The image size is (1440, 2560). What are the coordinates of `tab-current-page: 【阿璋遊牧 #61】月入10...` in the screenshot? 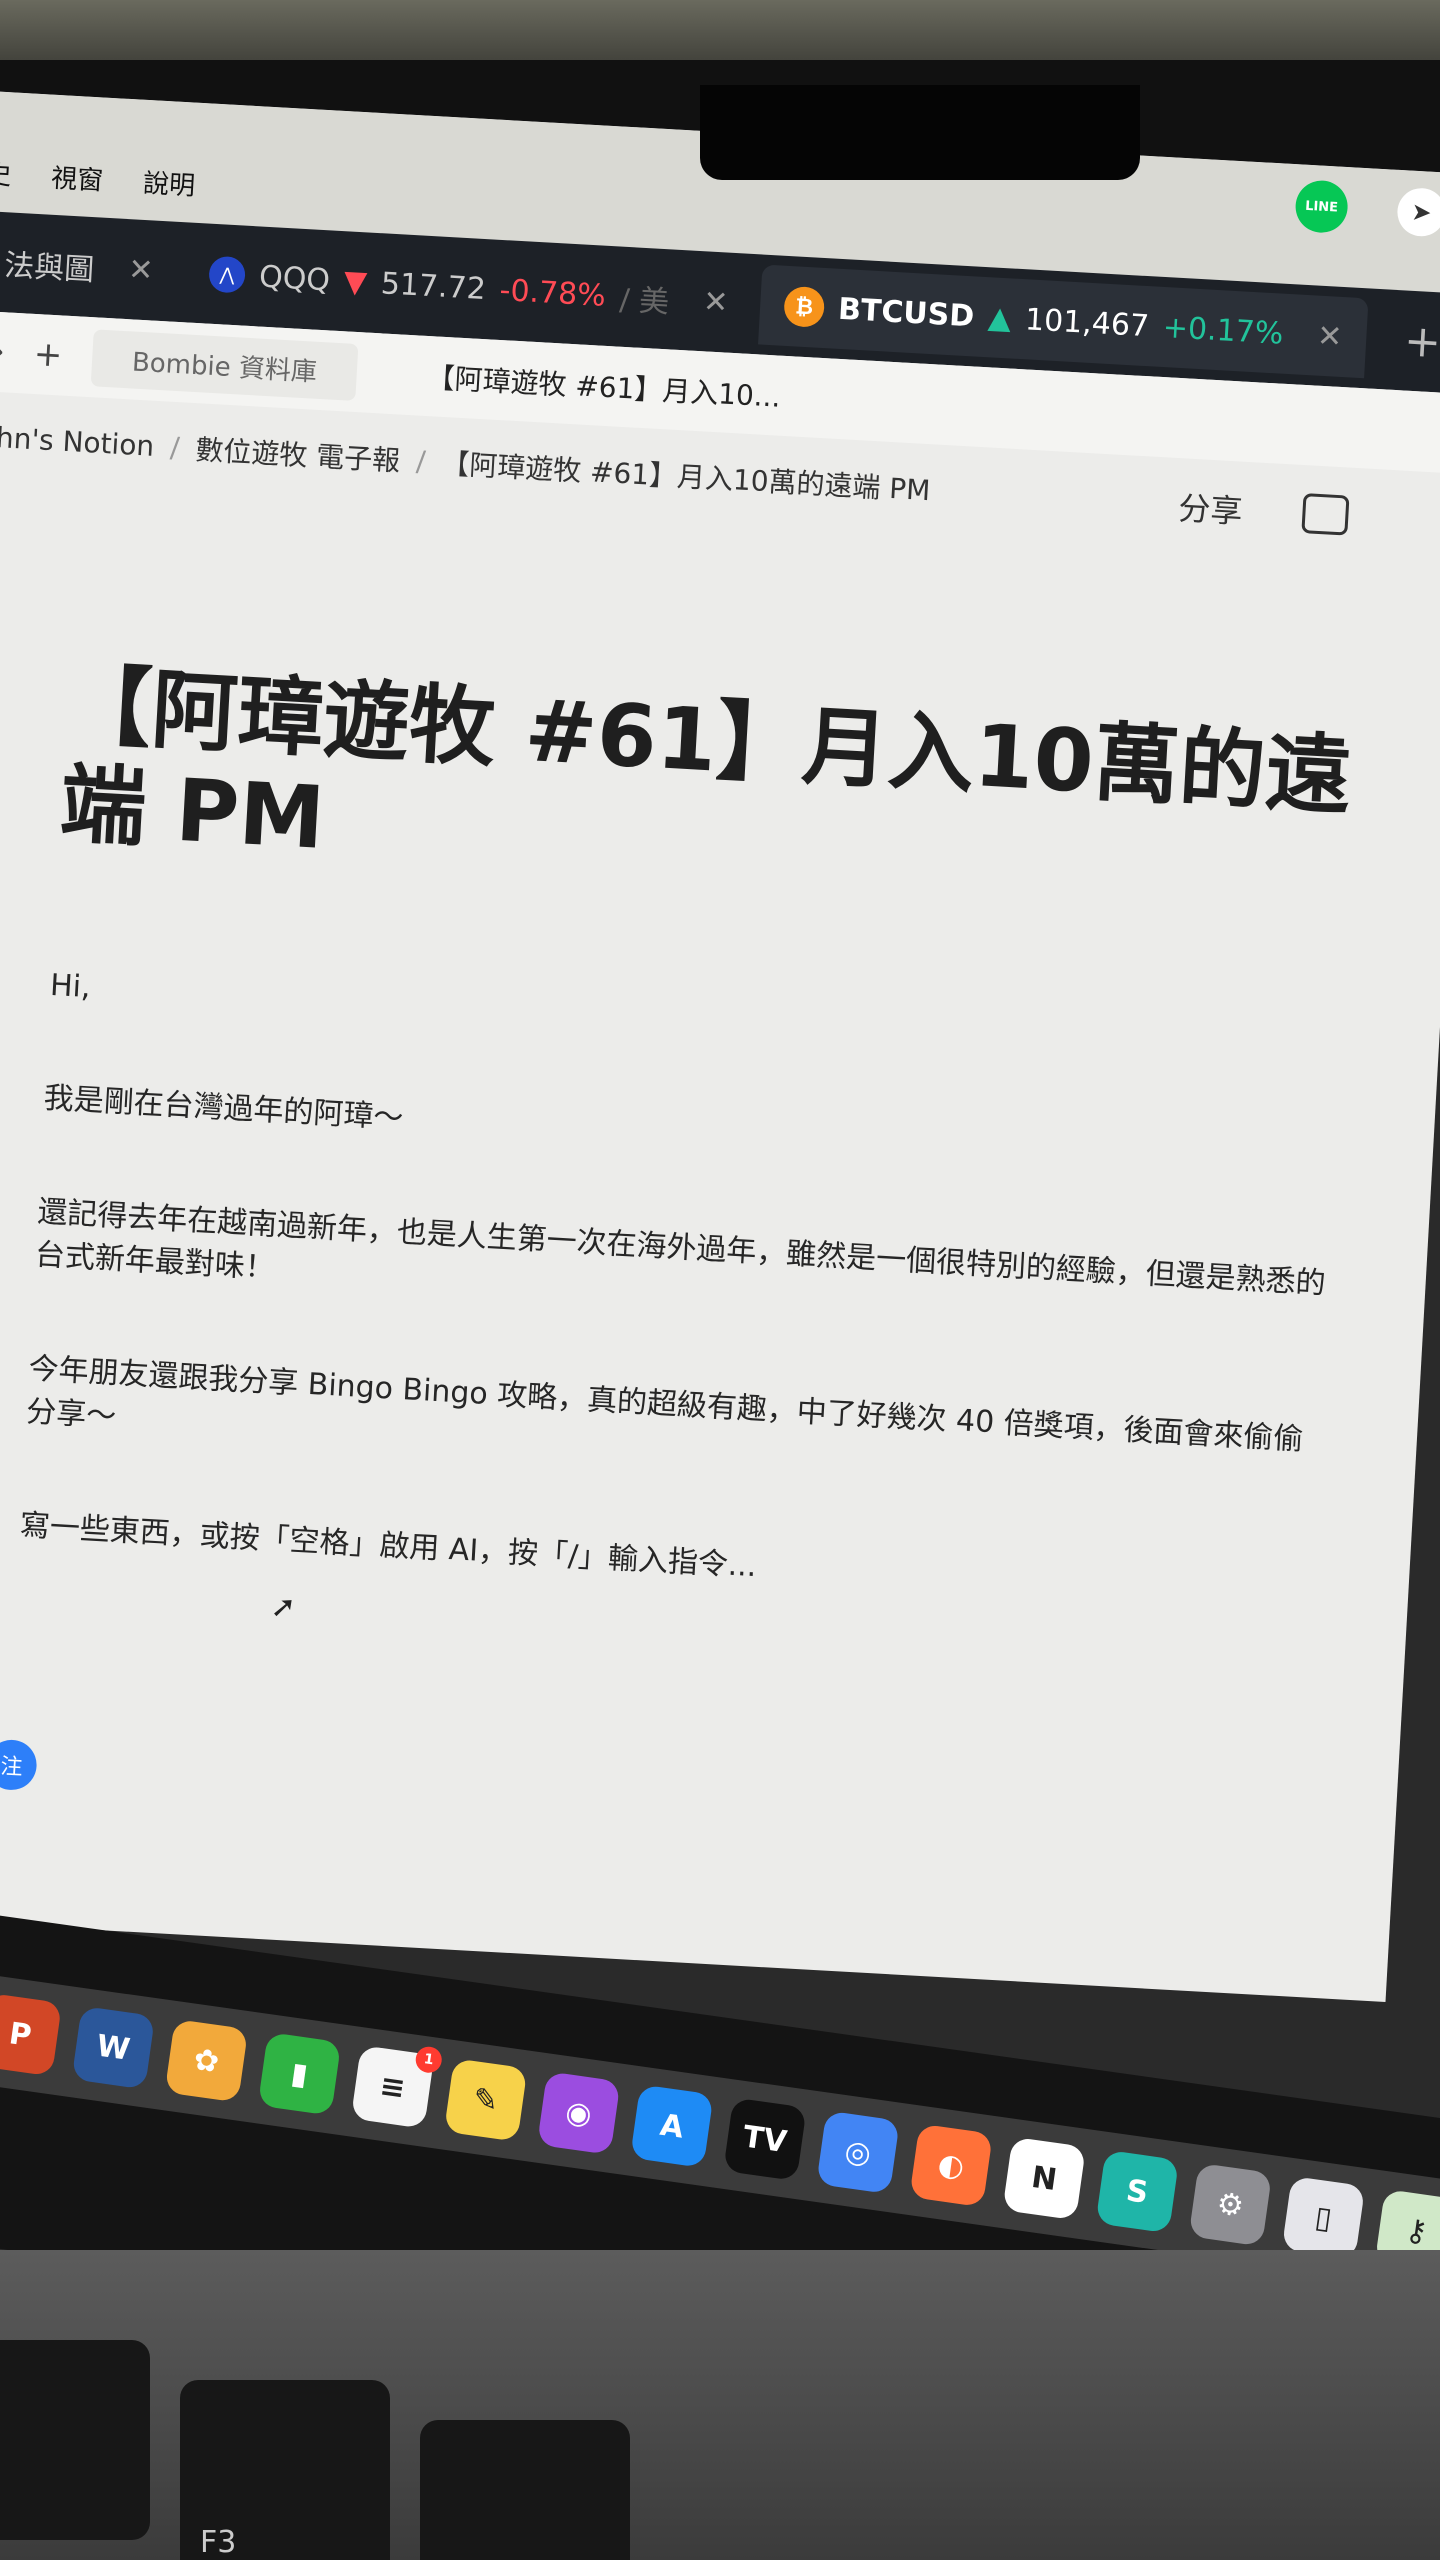 It's located at (604, 385).